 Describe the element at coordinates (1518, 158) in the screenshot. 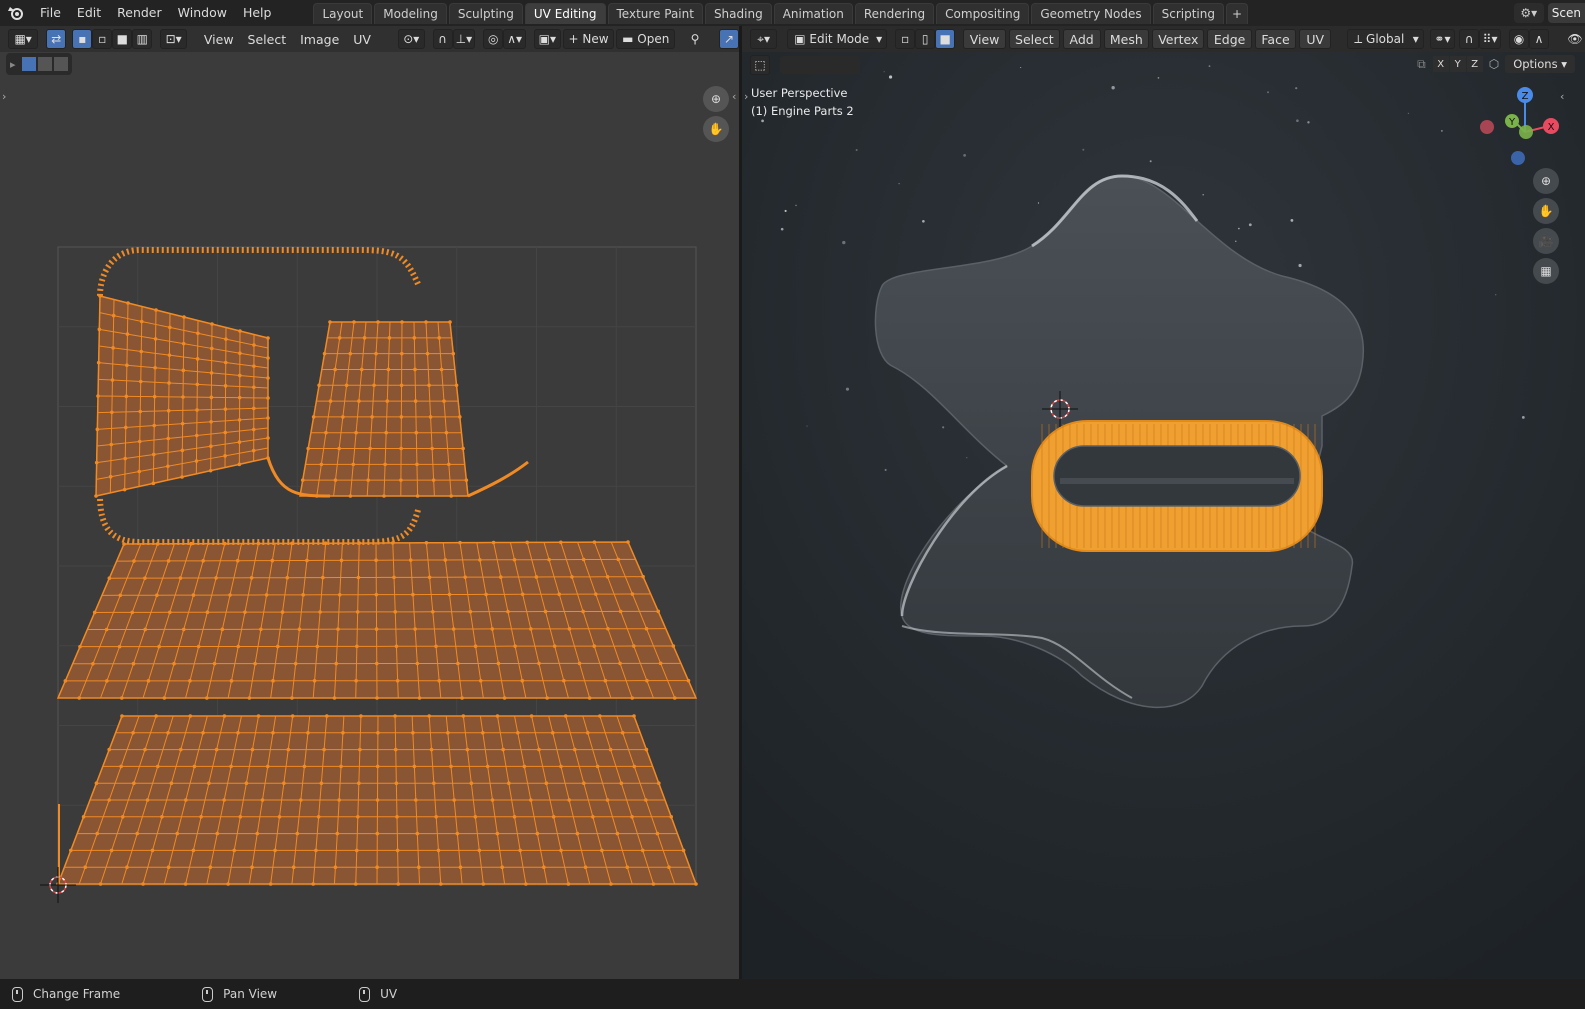

I see `gizmo-neg-z-axis` at that location.